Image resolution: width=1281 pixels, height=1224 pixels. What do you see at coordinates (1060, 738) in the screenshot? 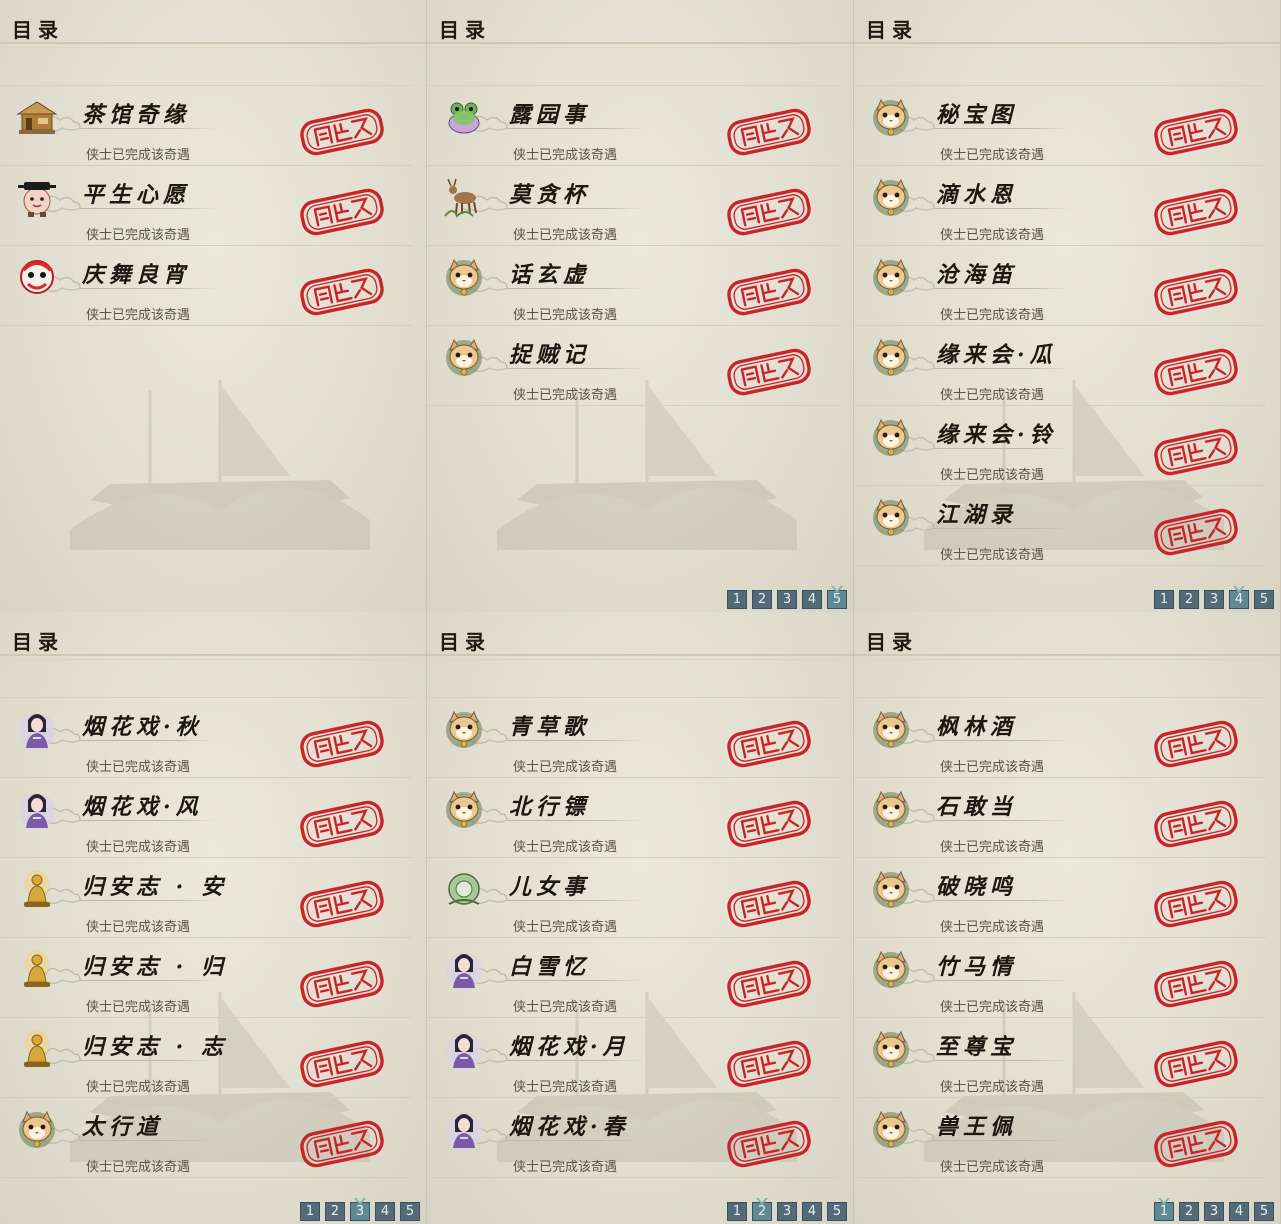
I see `adventure-entry: 枫林酒 侠士已完成该奇遇` at bounding box center [1060, 738].